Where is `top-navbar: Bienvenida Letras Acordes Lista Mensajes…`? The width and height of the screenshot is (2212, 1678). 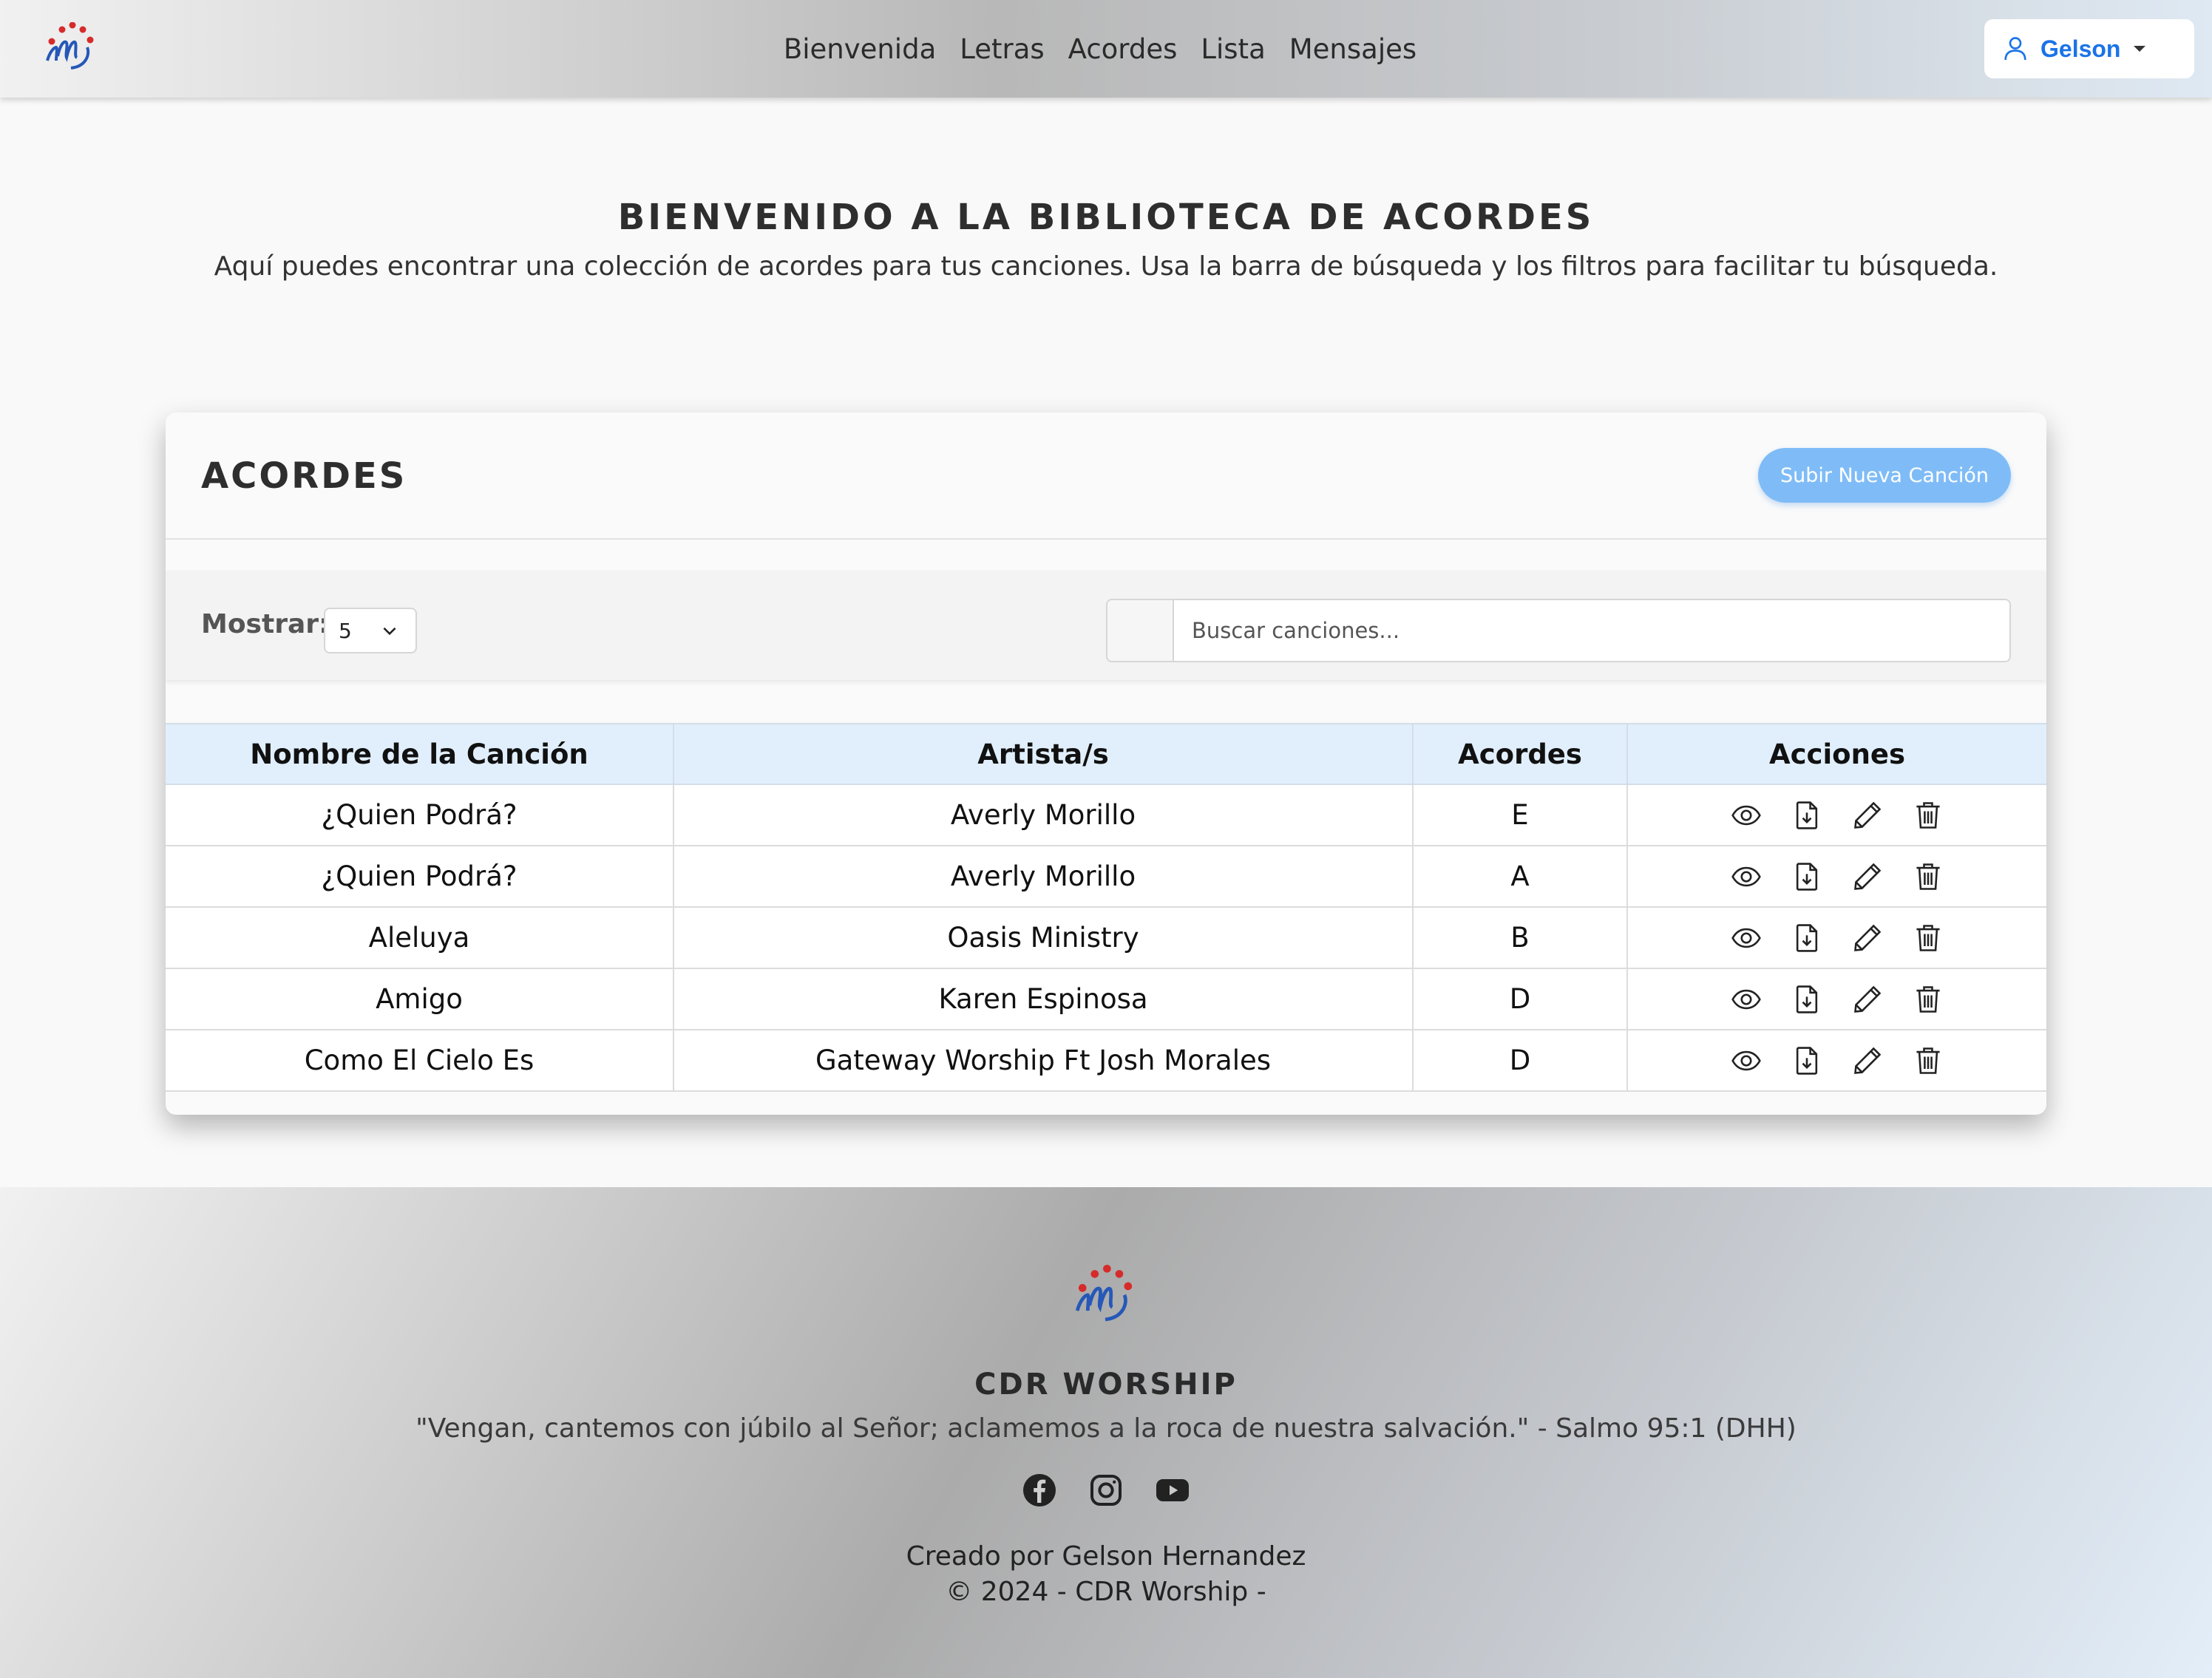 top-navbar: Bienvenida Letras Acordes Lista Mensajes… is located at coordinates (1106, 49).